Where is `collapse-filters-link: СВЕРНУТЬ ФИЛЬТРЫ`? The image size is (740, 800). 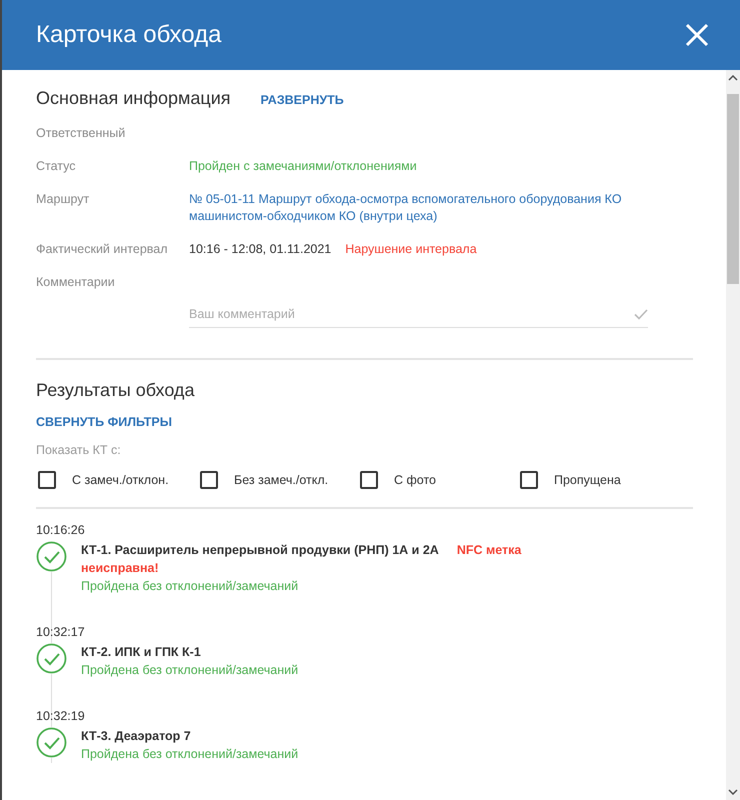 collapse-filters-link: СВЕРНУТЬ ФИЛЬТРЫ is located at coordinates (104, 422).